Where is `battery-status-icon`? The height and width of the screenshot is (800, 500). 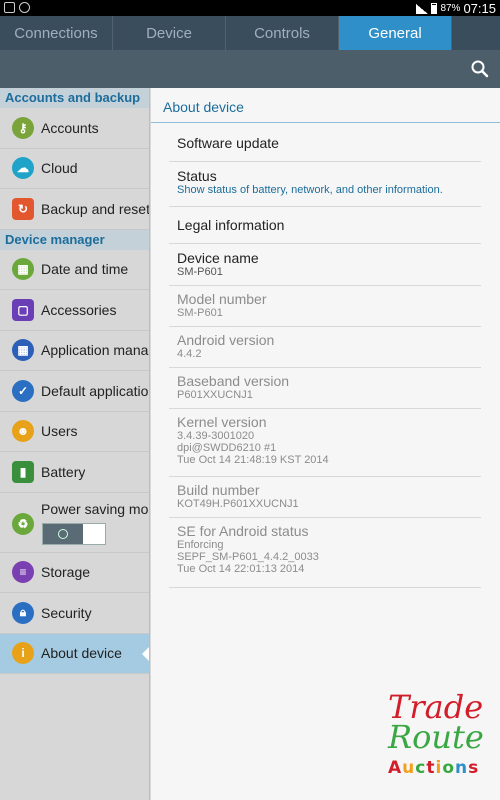
battery-status-icon is located at coordinates (434, 8).